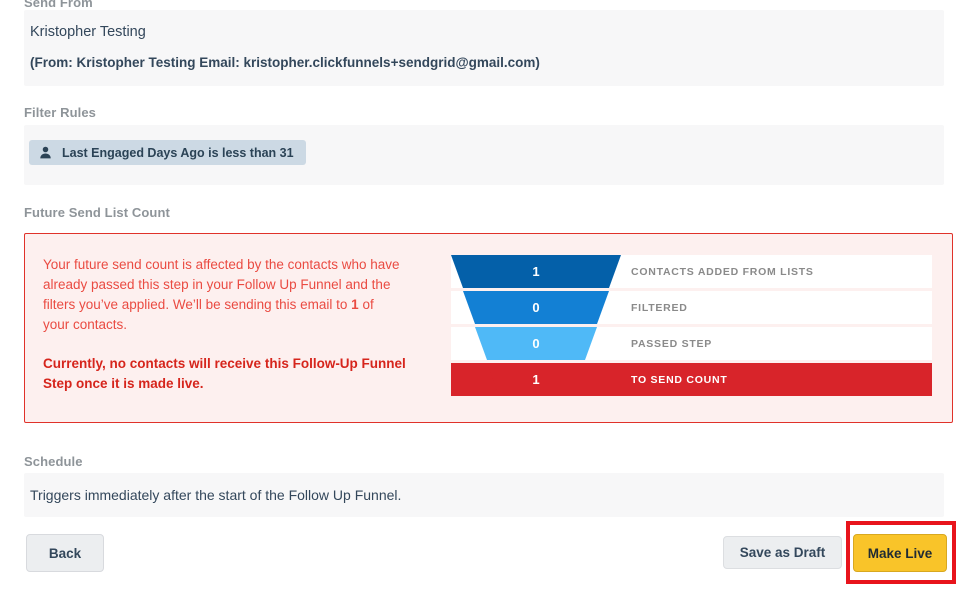  What do you see at coordinates (900, 553) in the screenshot?
I see `make-live-button: Make Live` at bounding box center [900, 553].